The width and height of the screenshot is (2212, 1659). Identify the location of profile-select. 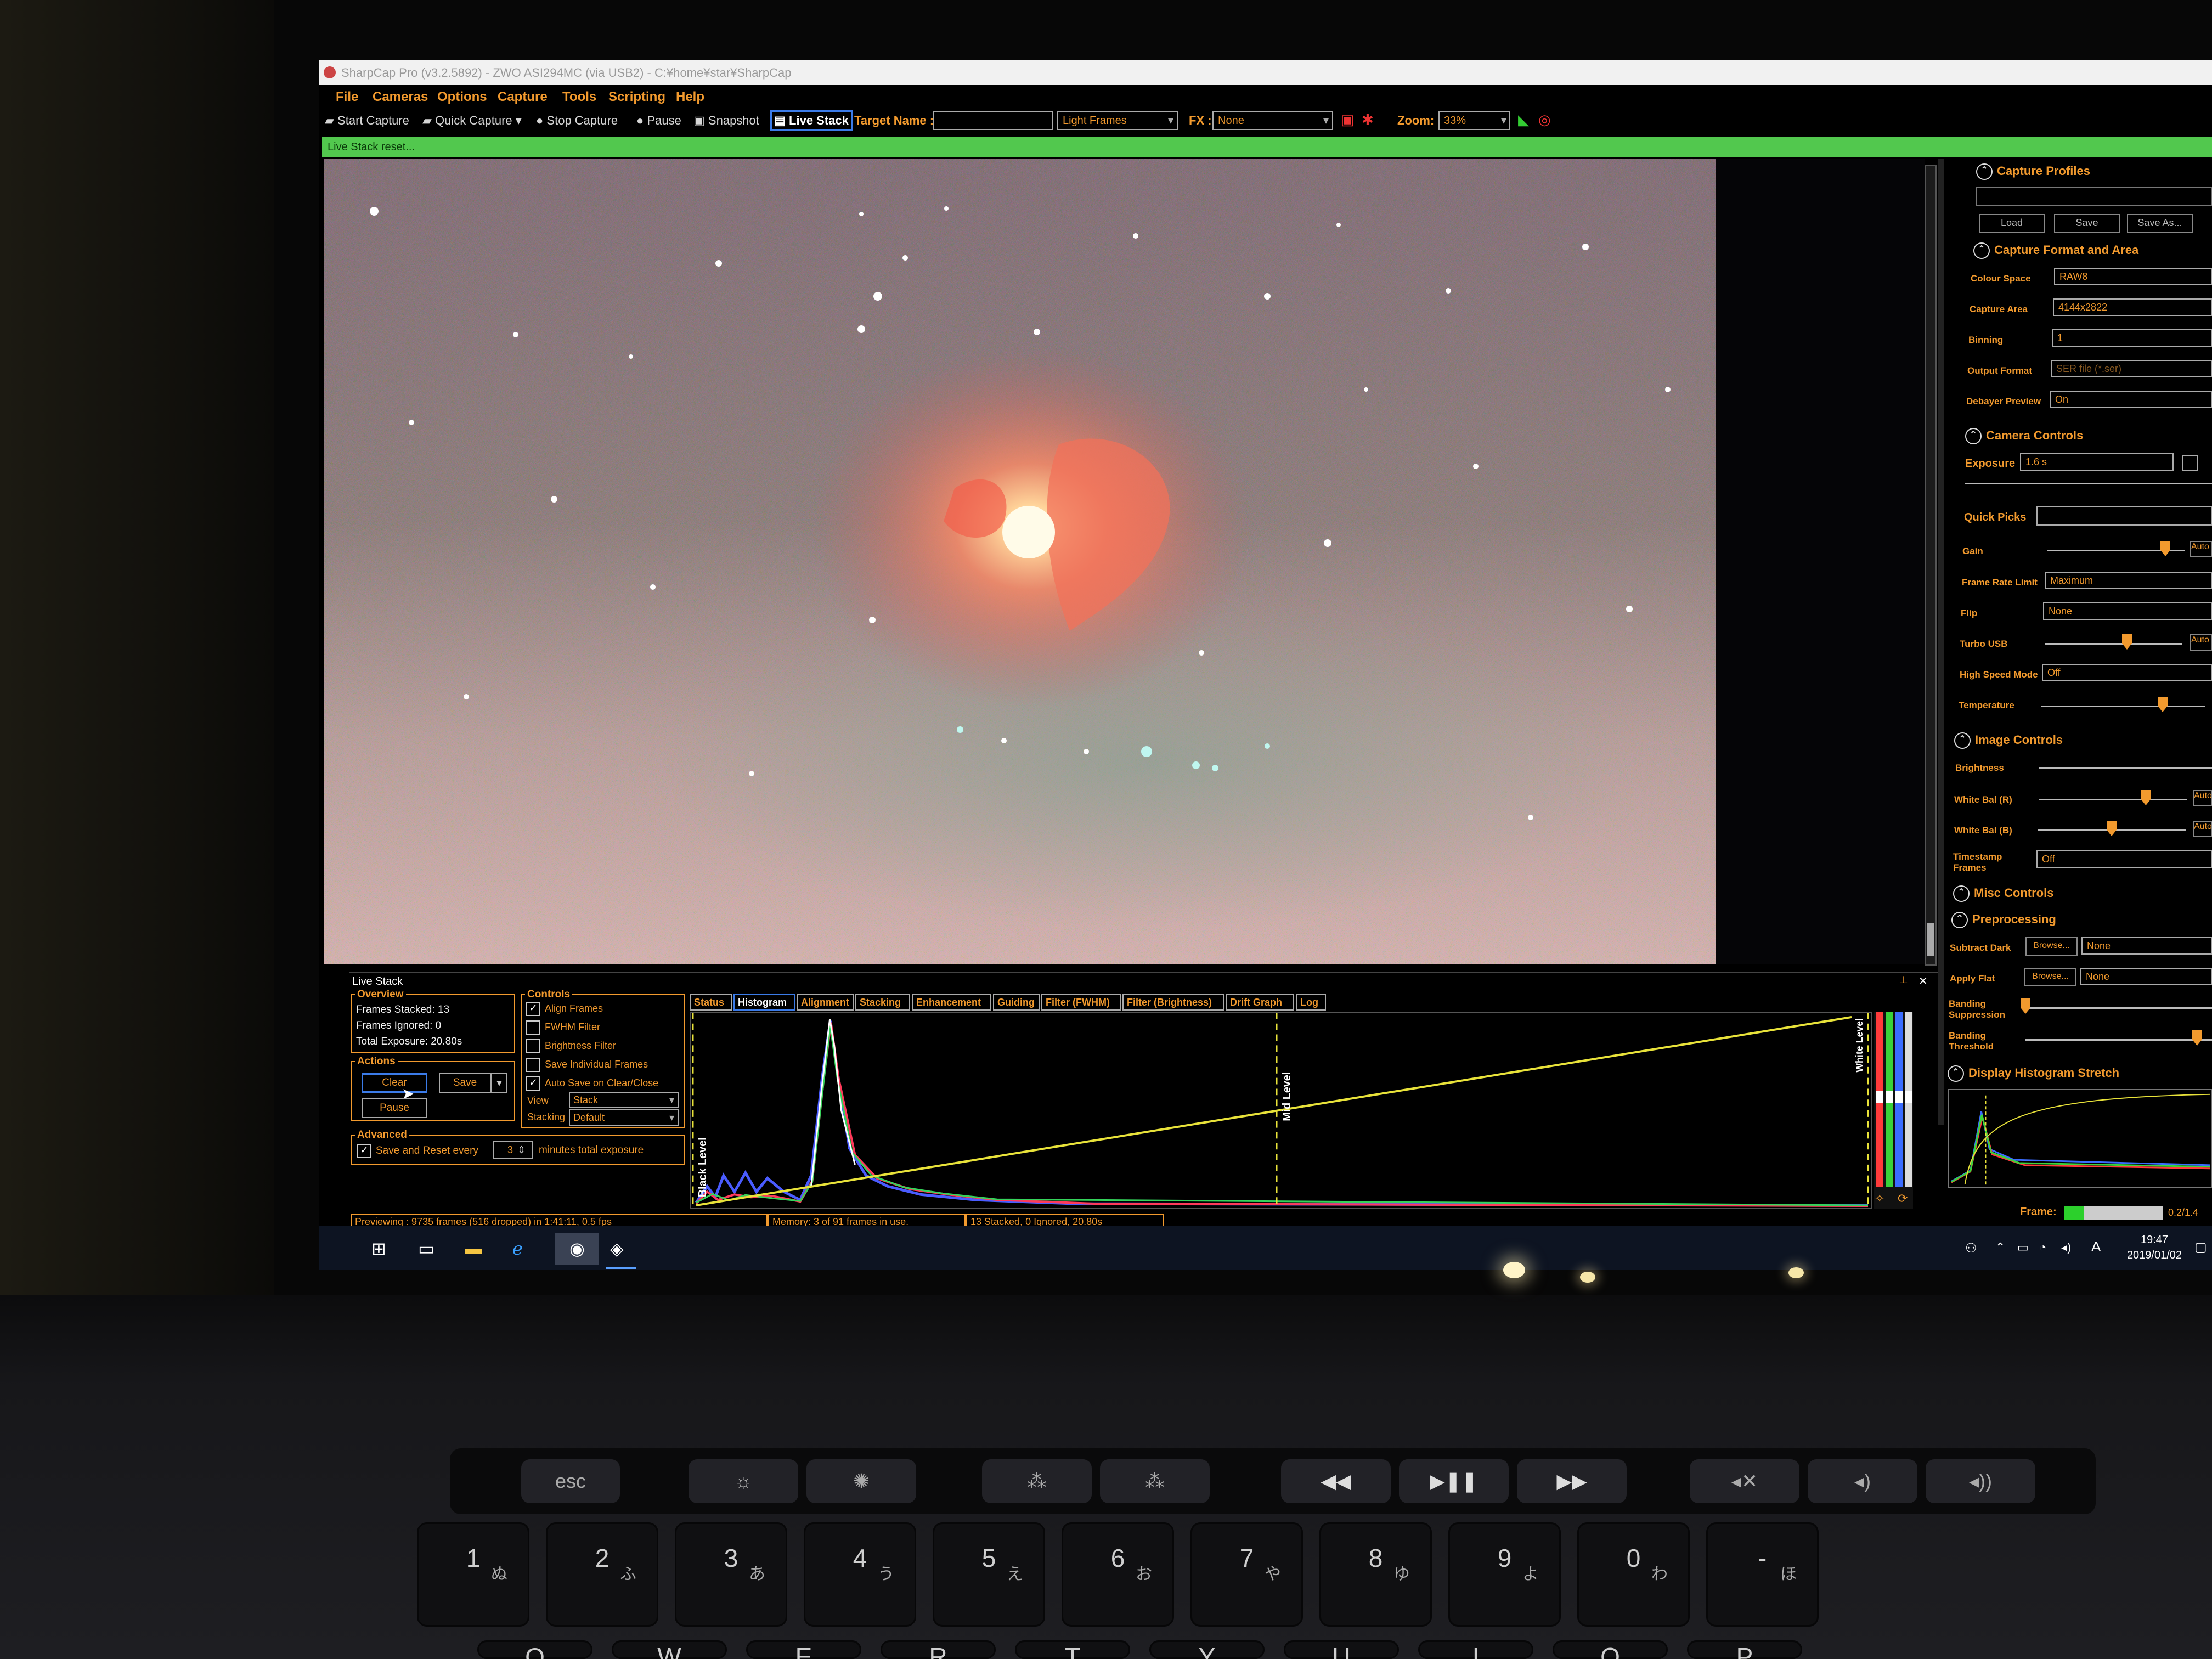
(2094, 196).